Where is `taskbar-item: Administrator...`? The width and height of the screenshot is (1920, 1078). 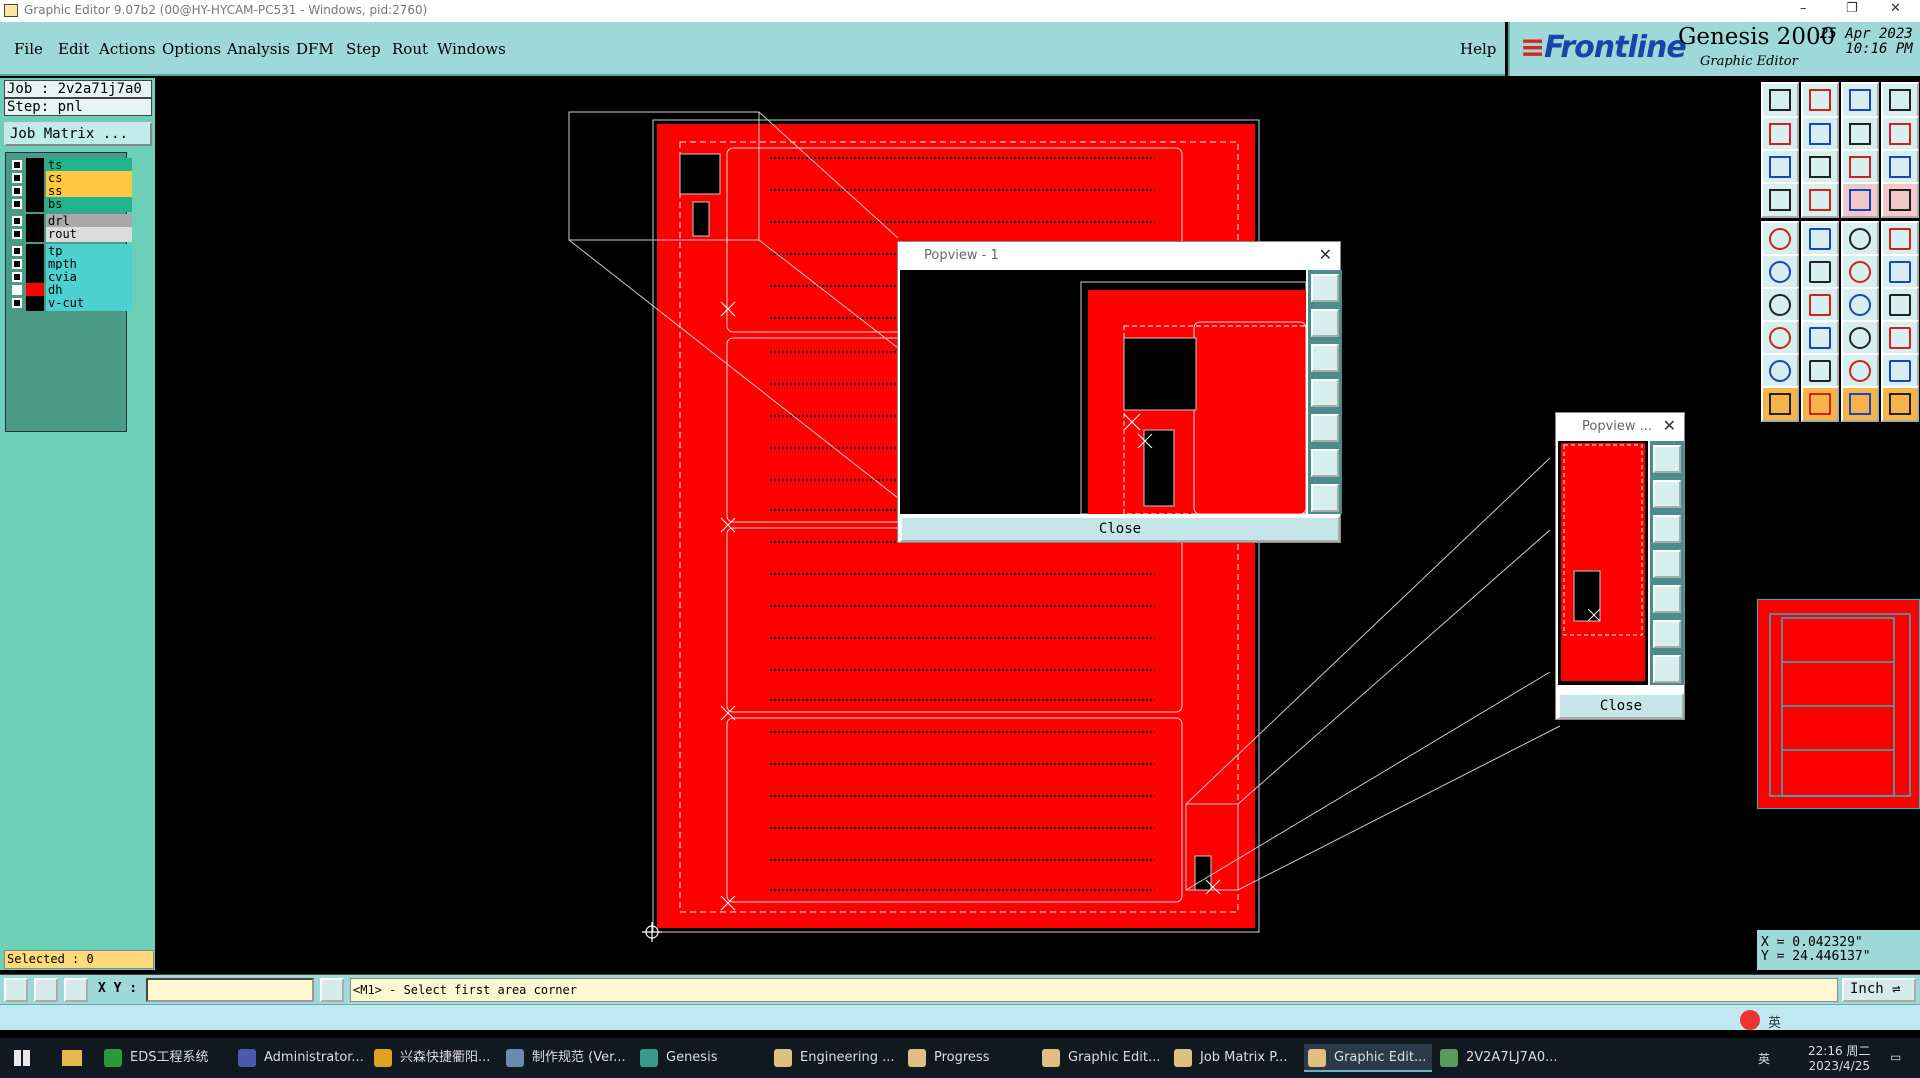 taskbar-item: Administrator... is located at coordinates (299, 1058).